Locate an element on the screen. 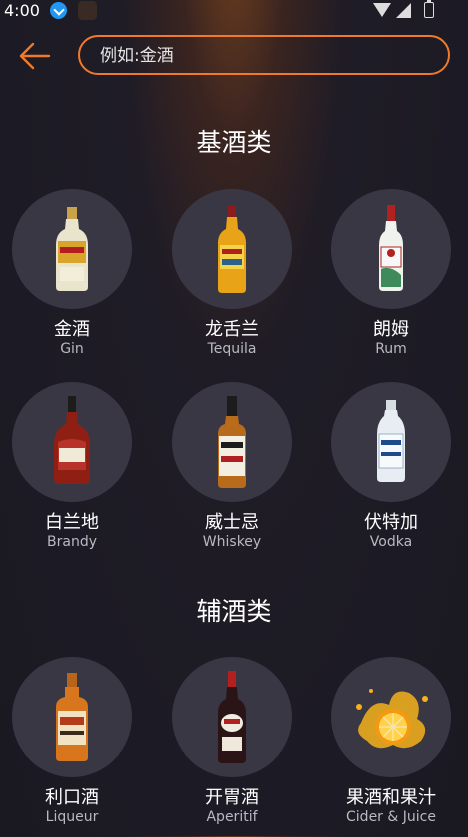 The height and width of the screenshot is (837, 468). category-vodka: 伏特加 Vodka is located at coordinates (391, 472).